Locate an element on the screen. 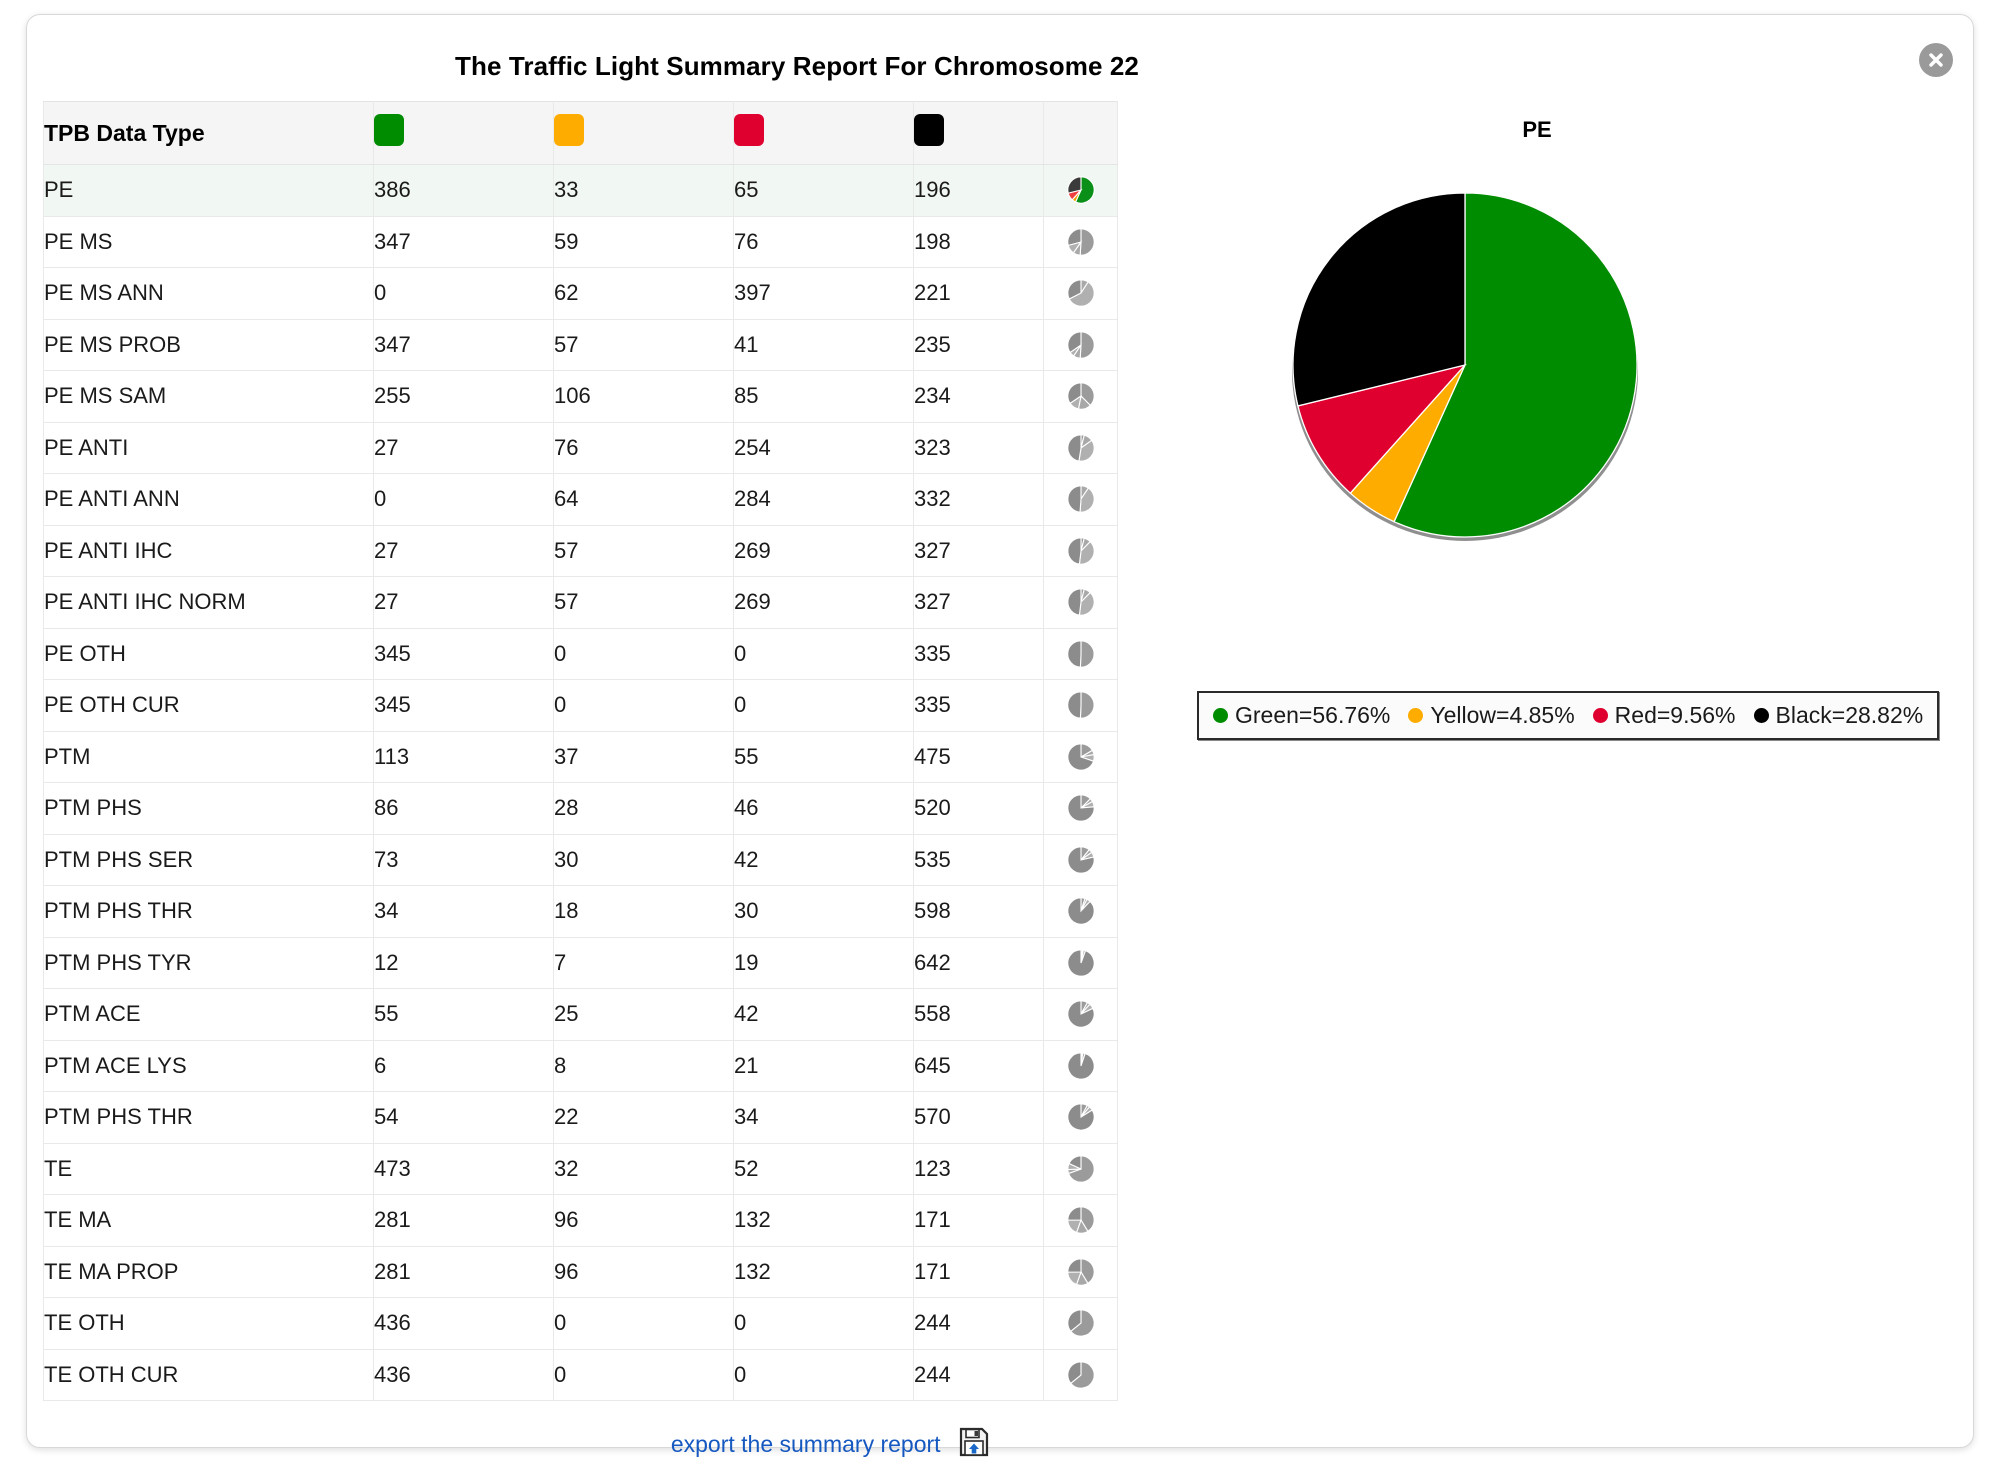 Image resolution: width=2002 pixels, height=1468 pixels. table-row: PTM 113 37 55 475 is located at coordinates (580, 756).